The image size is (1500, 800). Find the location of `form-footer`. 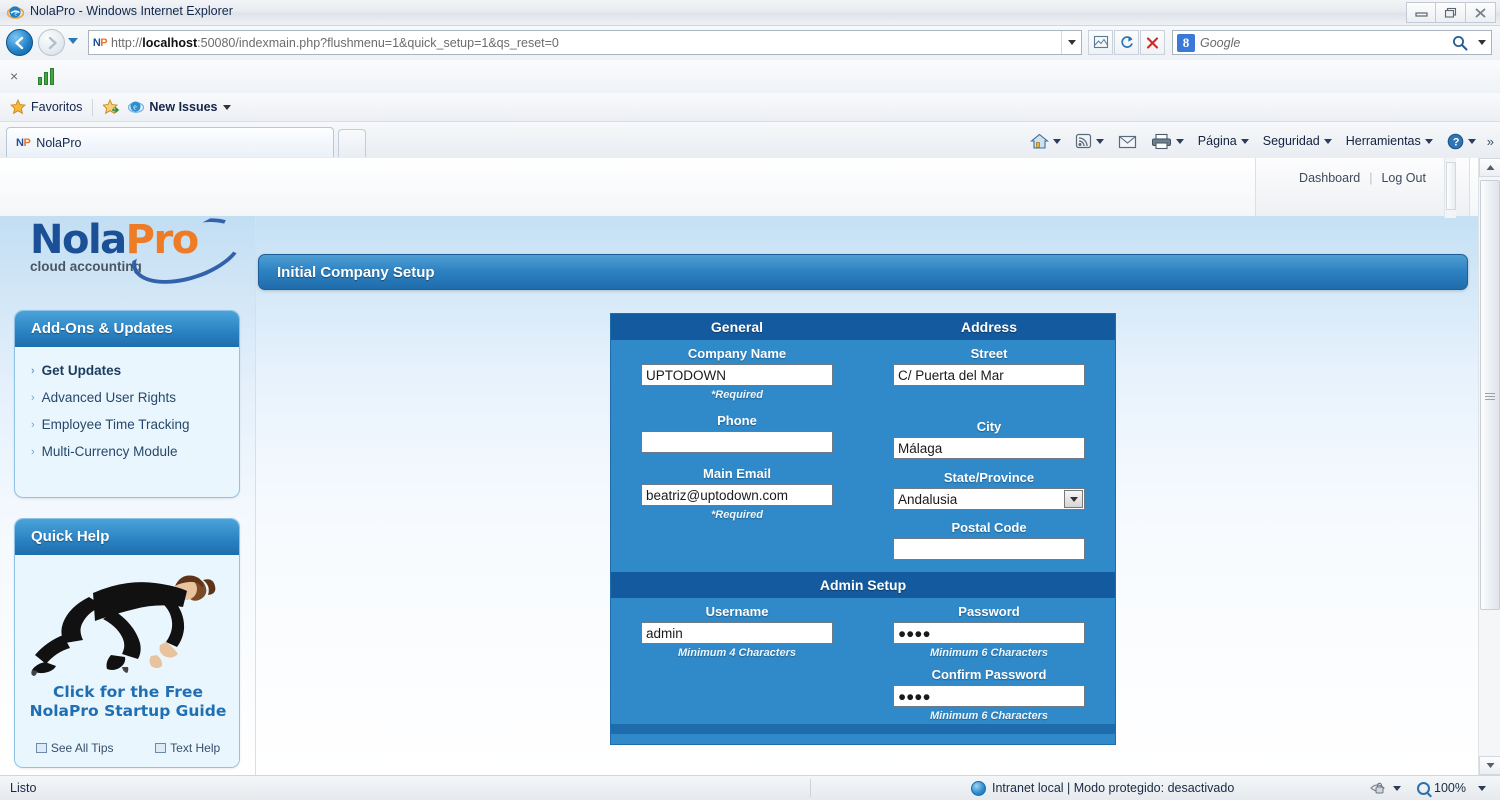

form-footer is located at coordinates (863, 729).